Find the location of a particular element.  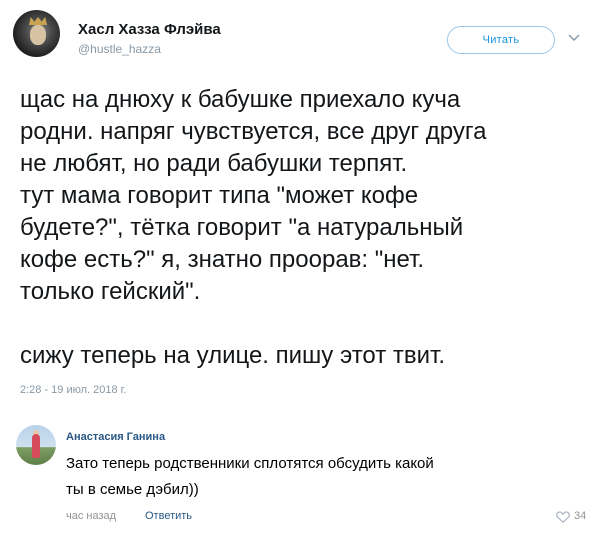

commenter-name: Анастасия Ганина is located at coordinates (115, 437).